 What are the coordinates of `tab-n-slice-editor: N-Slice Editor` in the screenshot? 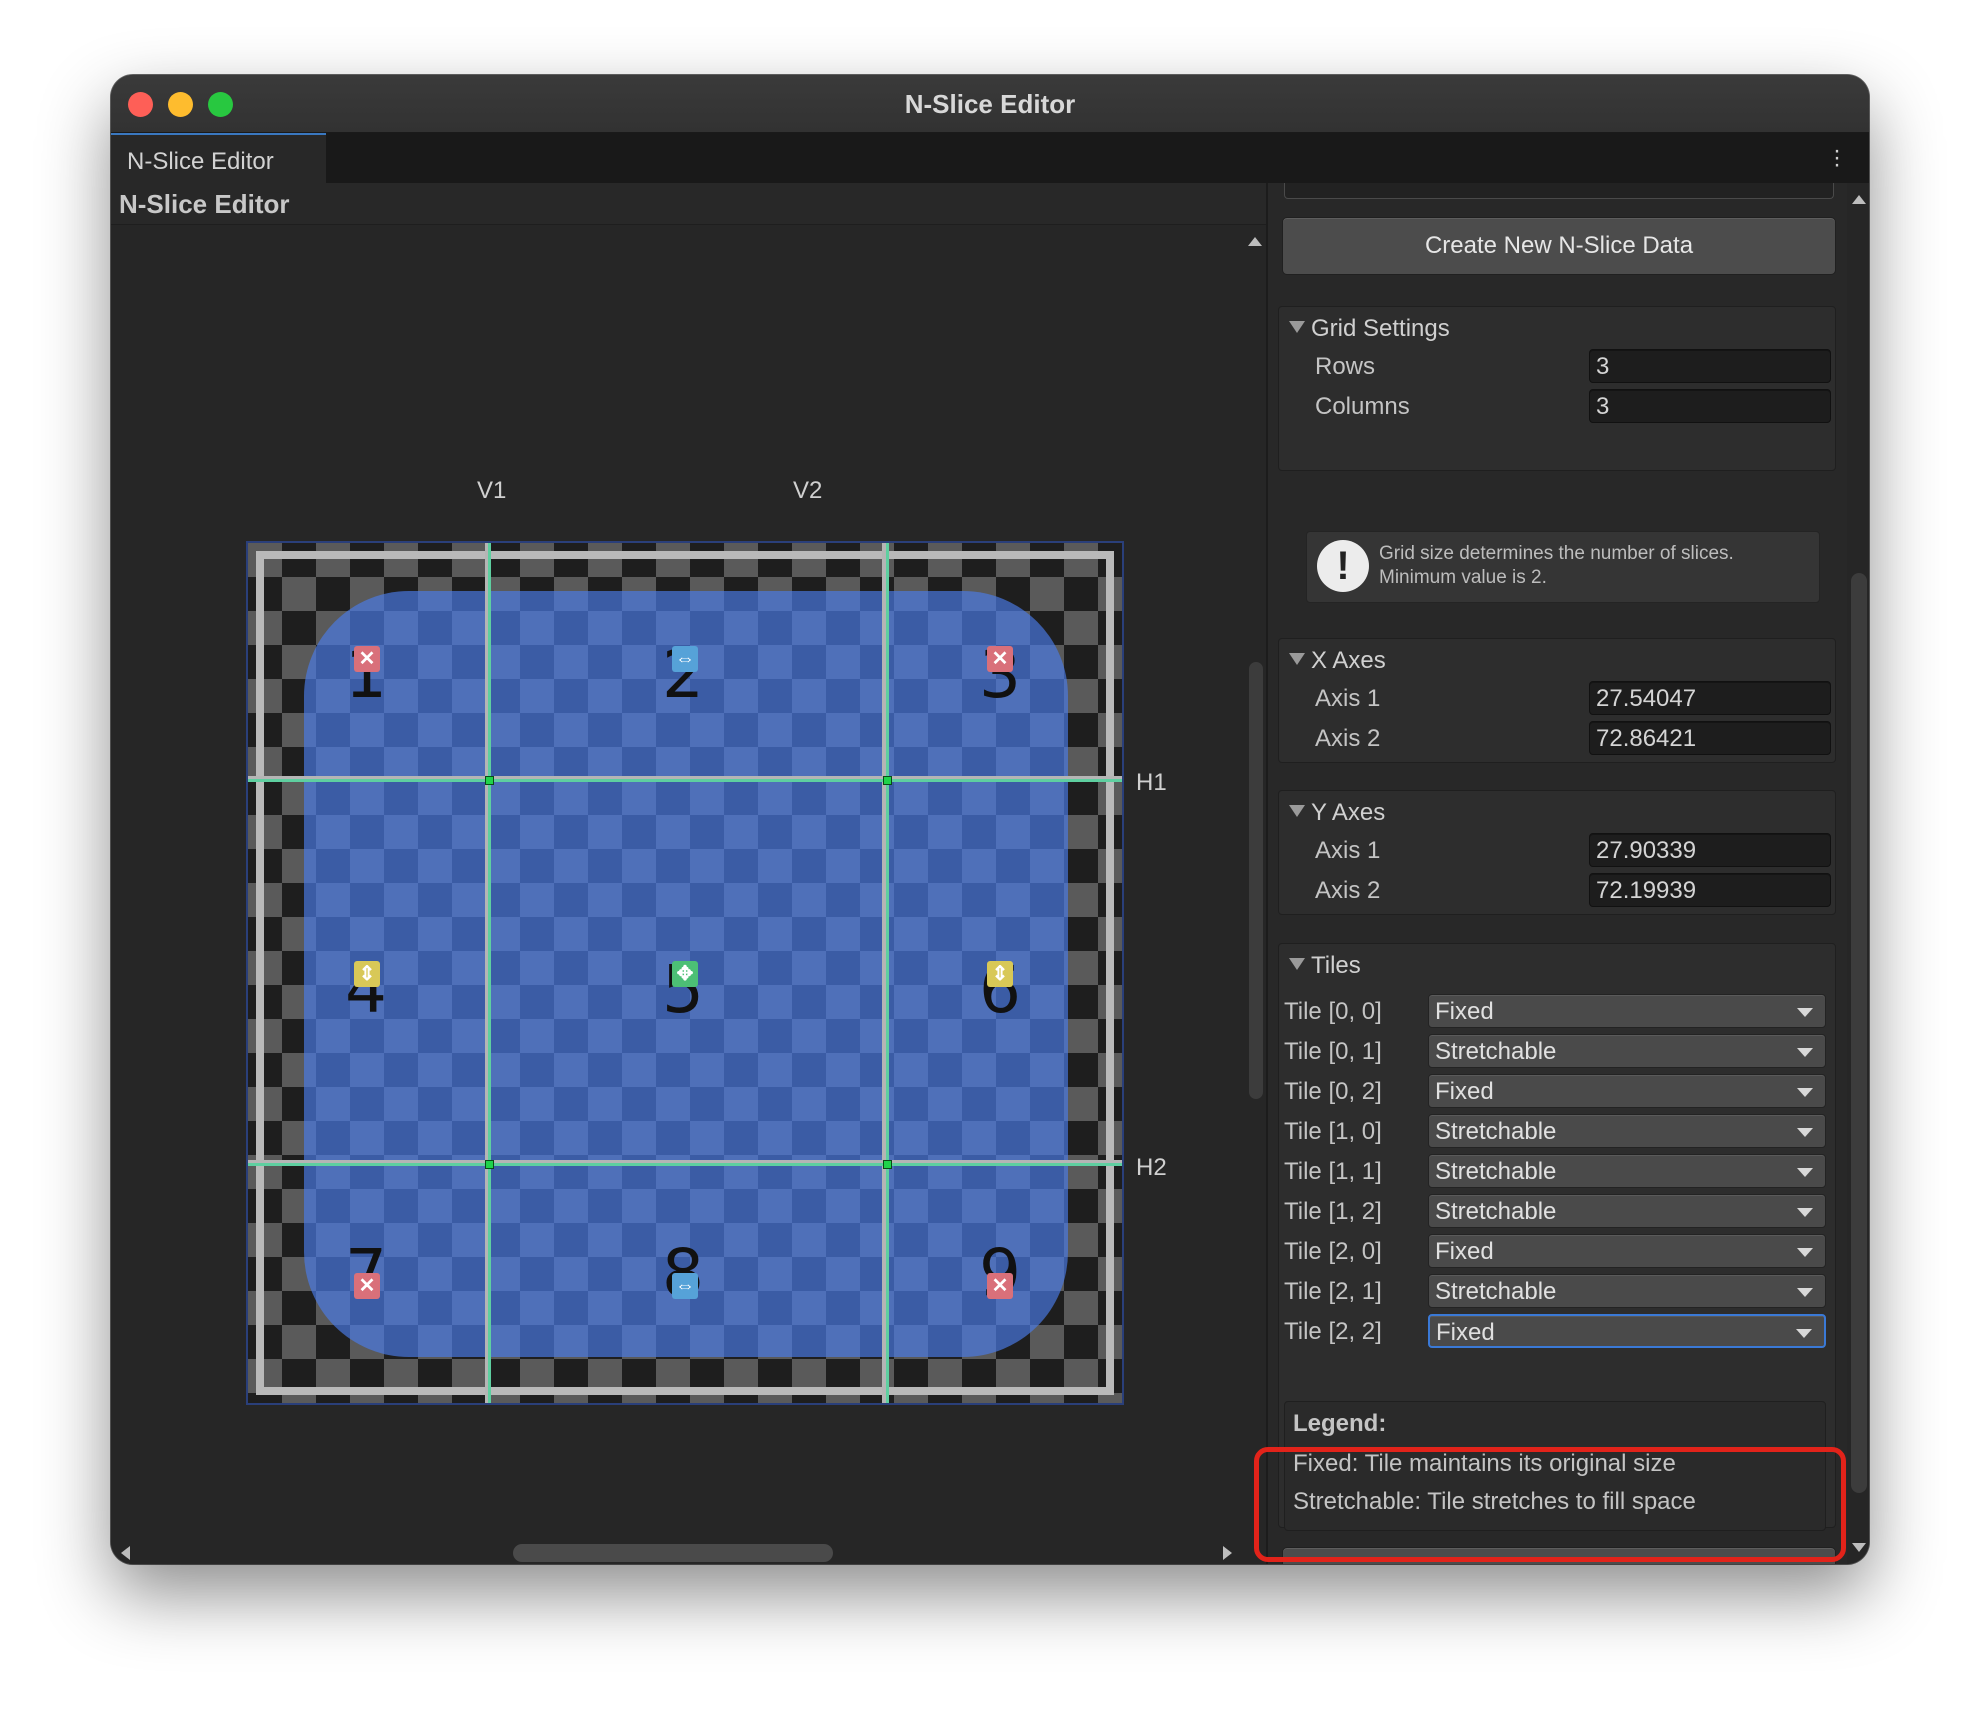 It's located at (218, 158).